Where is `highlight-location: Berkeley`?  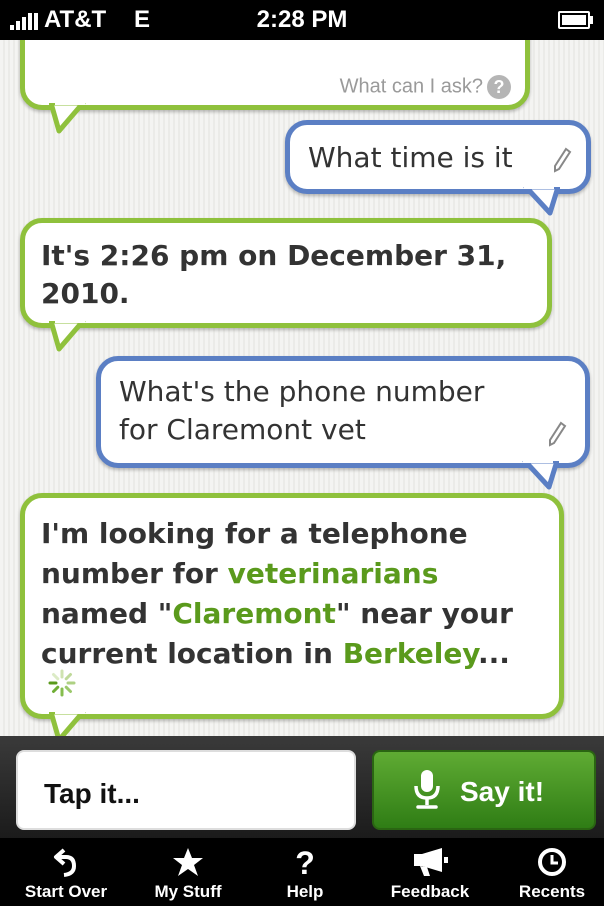
highlight-location: Berkeley is located at coordinates (410, 653).